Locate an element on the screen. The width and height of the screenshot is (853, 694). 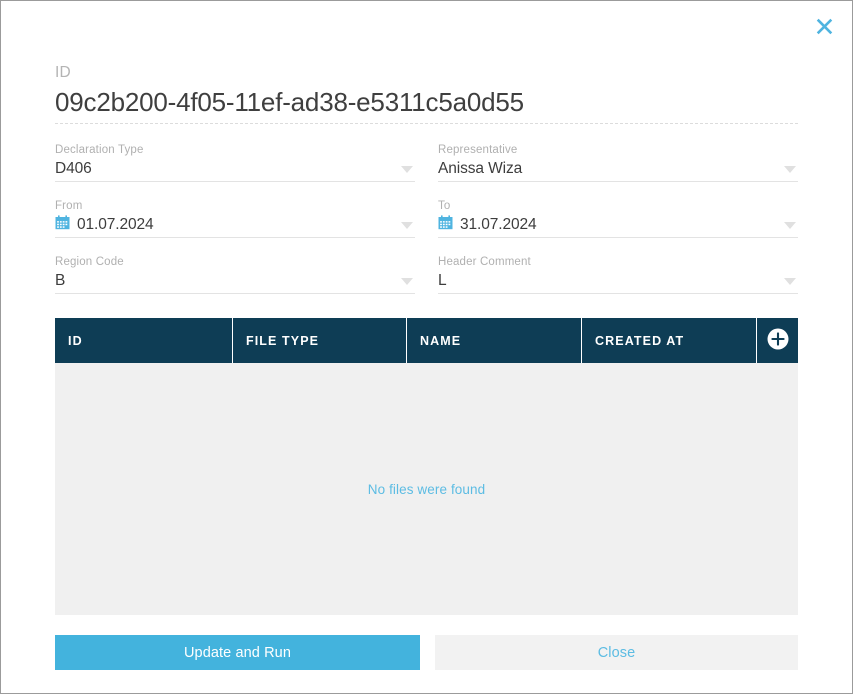
files-table-header: ID FILE TYPE NAME CREATED AT is located at coordinates (426, 340).